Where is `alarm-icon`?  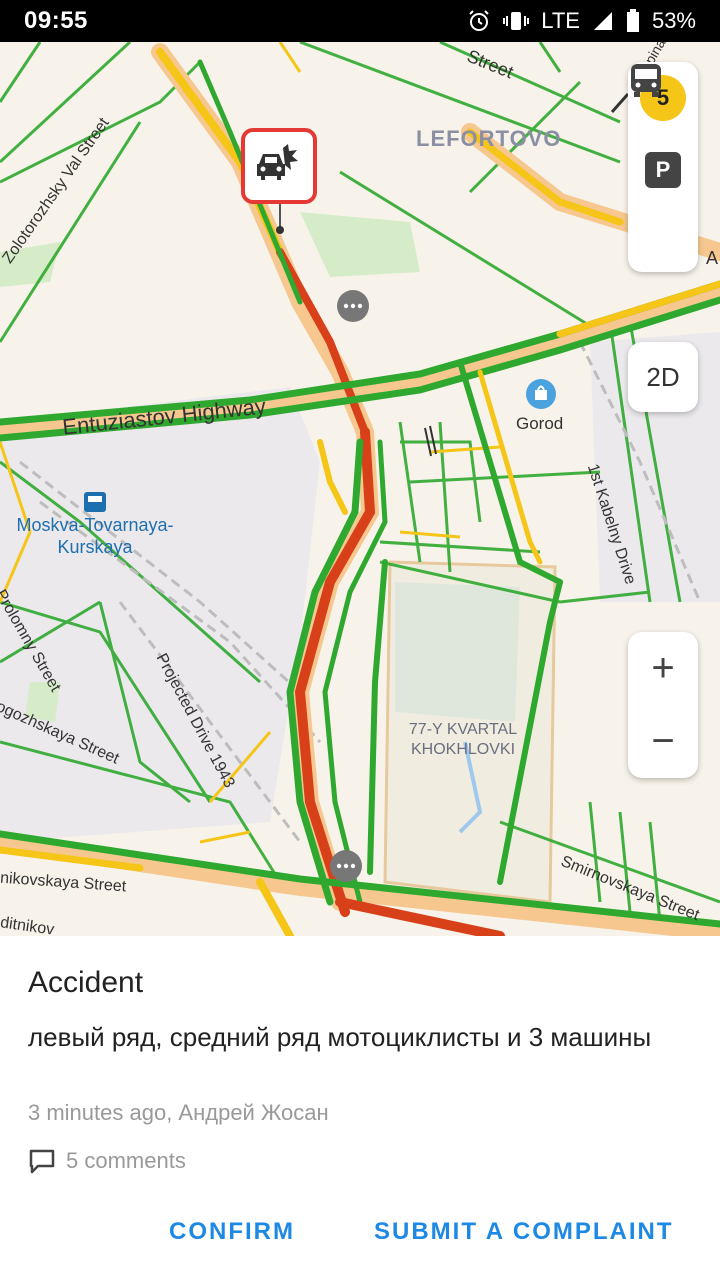
alarm-icon is located at coordinates (479, 21).